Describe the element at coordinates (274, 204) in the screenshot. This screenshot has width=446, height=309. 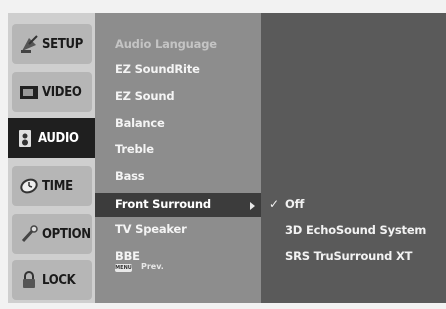
I see `check-icon: ✓` at that location.